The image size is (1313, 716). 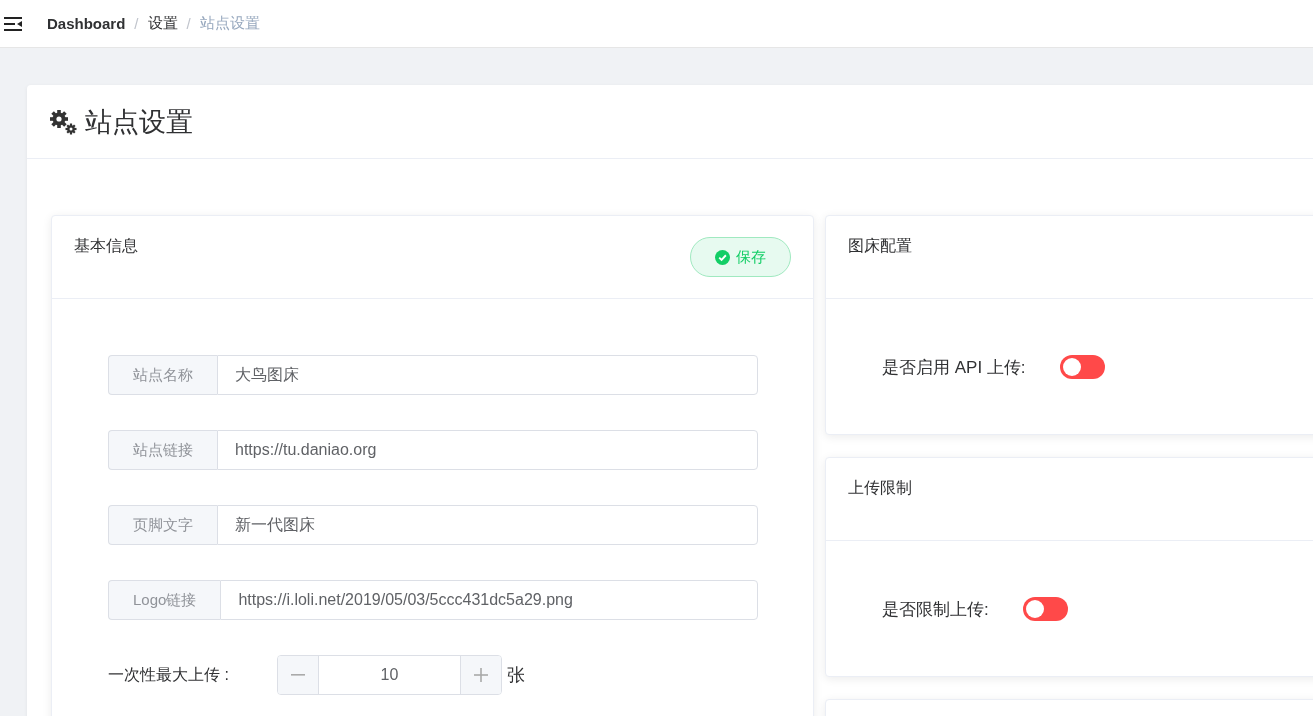 What do you see at coordinates (162, 450) in the screenshot?
I see `field-label: 站点链接` at bounding box center [162, 450].